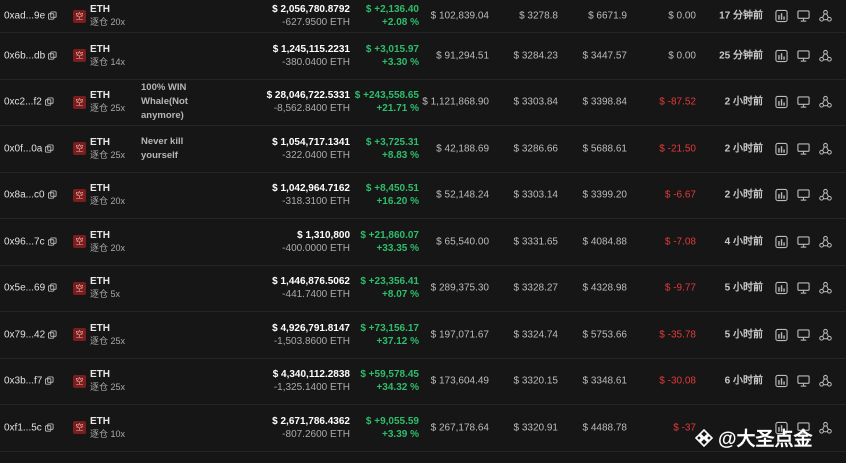 The height and width of the screenshot is (463, 846). I want to click on size-eth: -400.0000 ETH, so click(316, 248).